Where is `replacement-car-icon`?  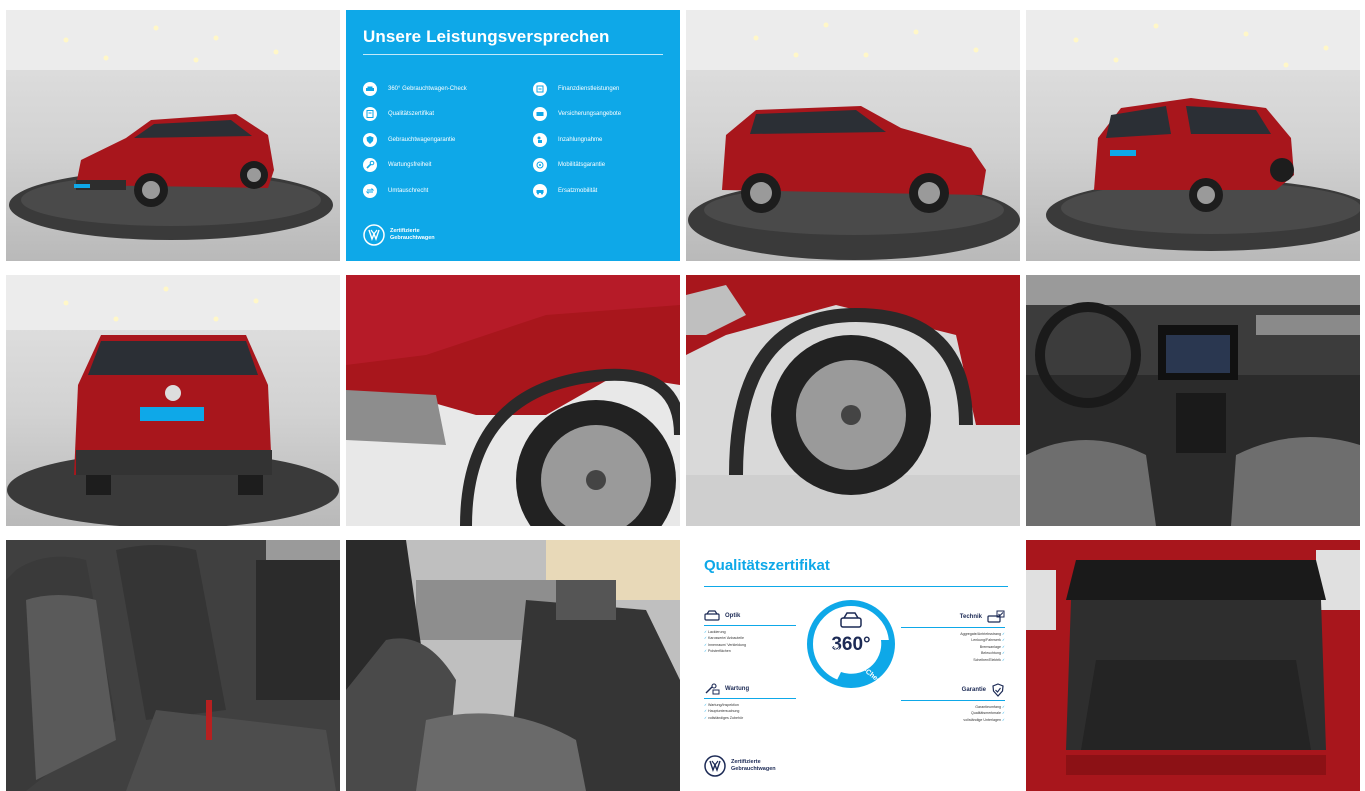
replacement-car-icon is located at coordinates (540, 190).